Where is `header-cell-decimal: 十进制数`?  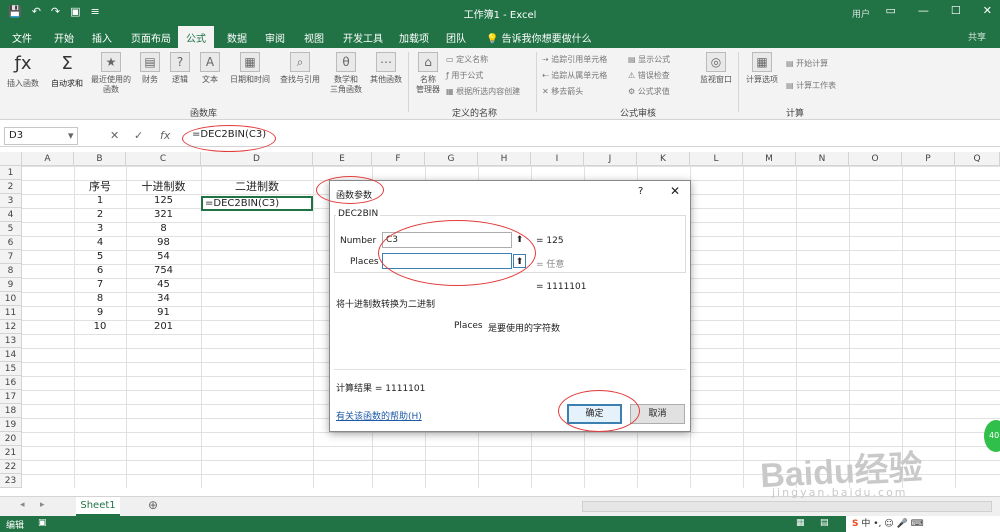
header-cell-decimal: 十进制数 is located at coordinates (163, 187).